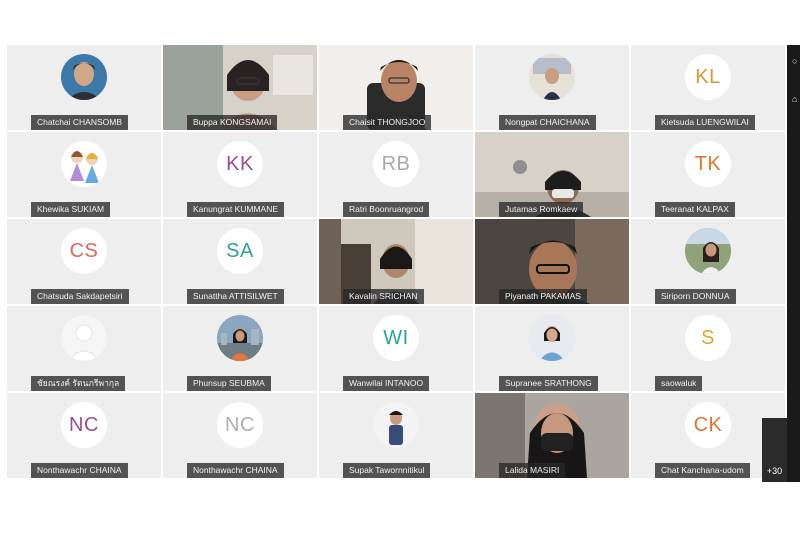 The width and height of the screenshot is (800, 533). Describe the element at coordinates (708, 77) in the screenshot. I see `initials-avatar: KL` at that location.